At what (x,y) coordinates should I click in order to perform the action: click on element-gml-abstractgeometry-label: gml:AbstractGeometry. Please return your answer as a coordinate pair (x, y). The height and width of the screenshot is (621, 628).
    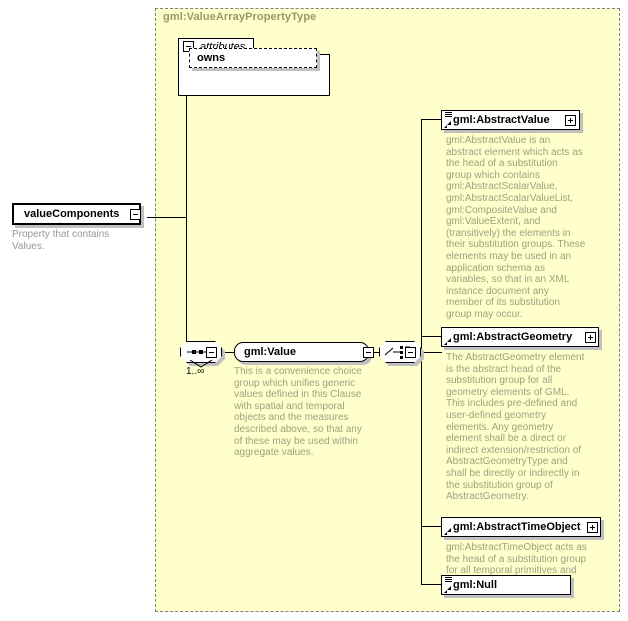
    Looking at the image, I should click on (513, 336).